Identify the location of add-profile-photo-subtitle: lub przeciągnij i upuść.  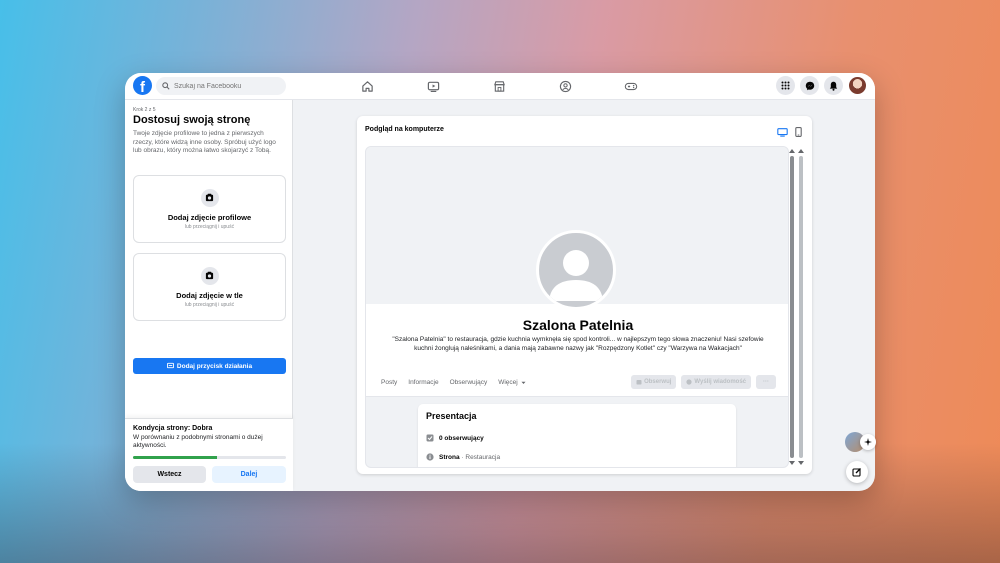
(209, 226).